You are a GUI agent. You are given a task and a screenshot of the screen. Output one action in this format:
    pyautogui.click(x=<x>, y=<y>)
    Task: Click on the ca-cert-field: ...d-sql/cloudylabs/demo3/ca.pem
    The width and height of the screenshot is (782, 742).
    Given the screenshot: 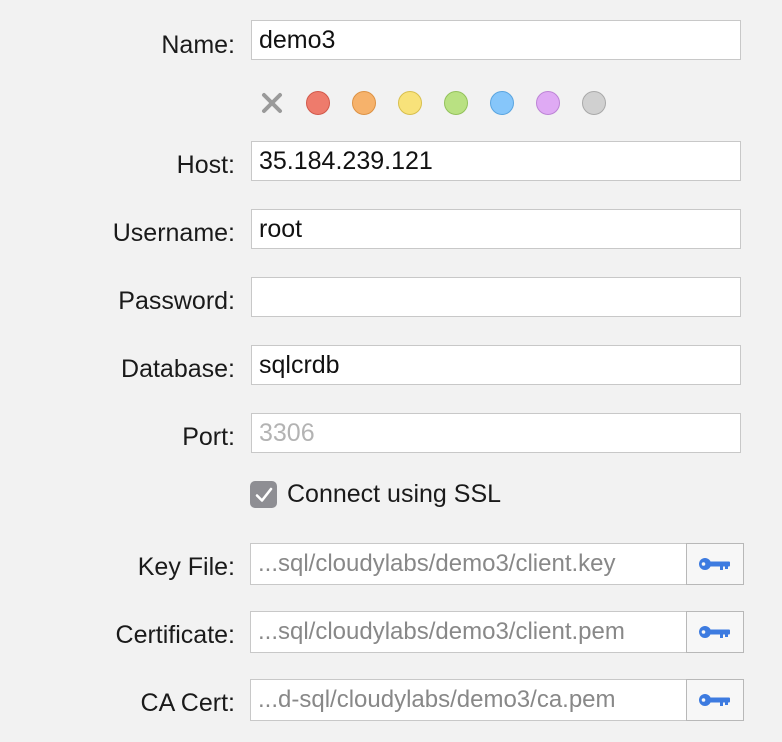 What is the action you would take?
    pyautogui.click(x=468, y=700)
    